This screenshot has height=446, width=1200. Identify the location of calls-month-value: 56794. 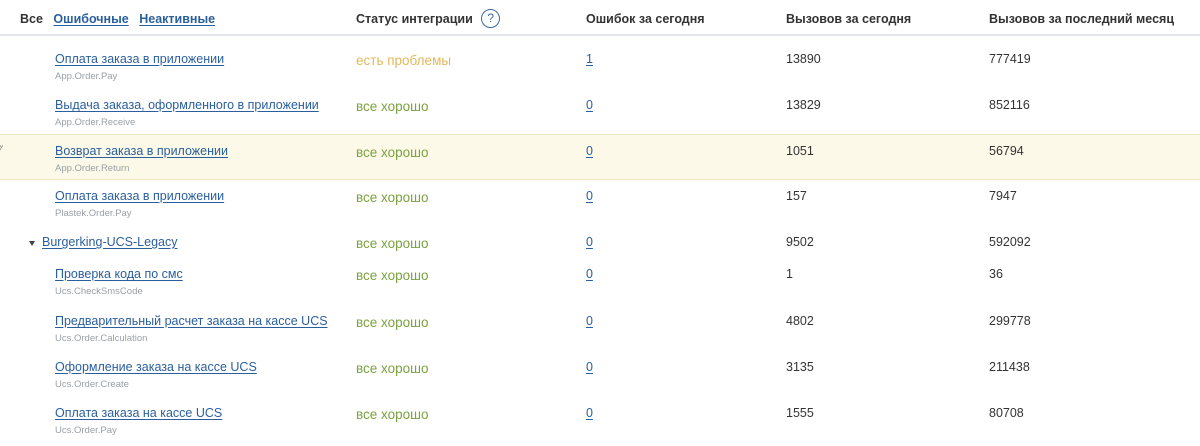
(1006, 151).